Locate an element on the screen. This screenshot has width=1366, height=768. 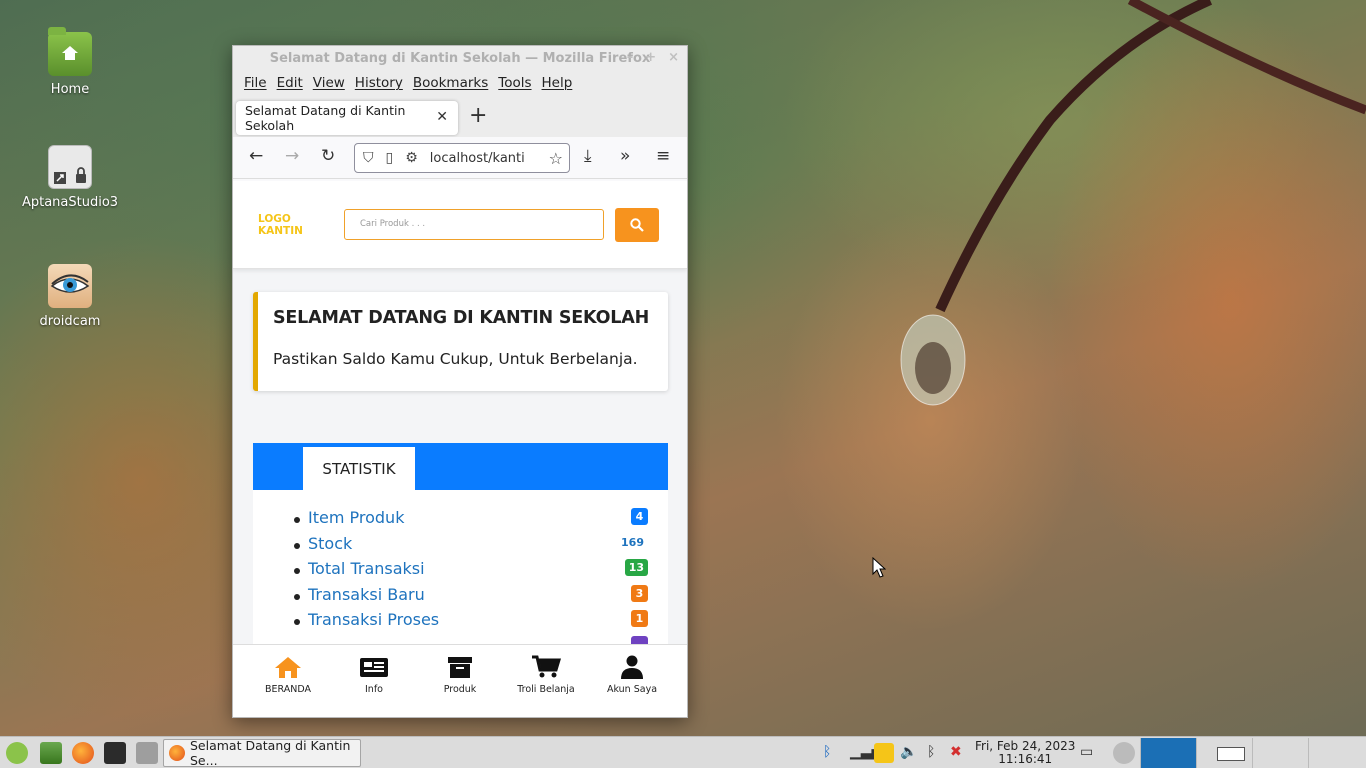
nav-beranda: BERANDA is located at coordinates (288, 681).